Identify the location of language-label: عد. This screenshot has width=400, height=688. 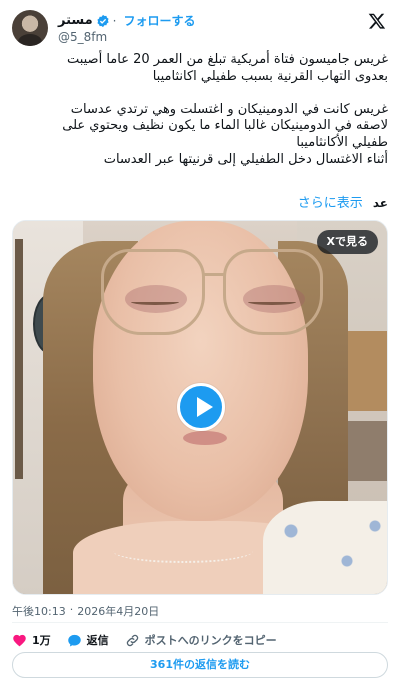
(380, 203).